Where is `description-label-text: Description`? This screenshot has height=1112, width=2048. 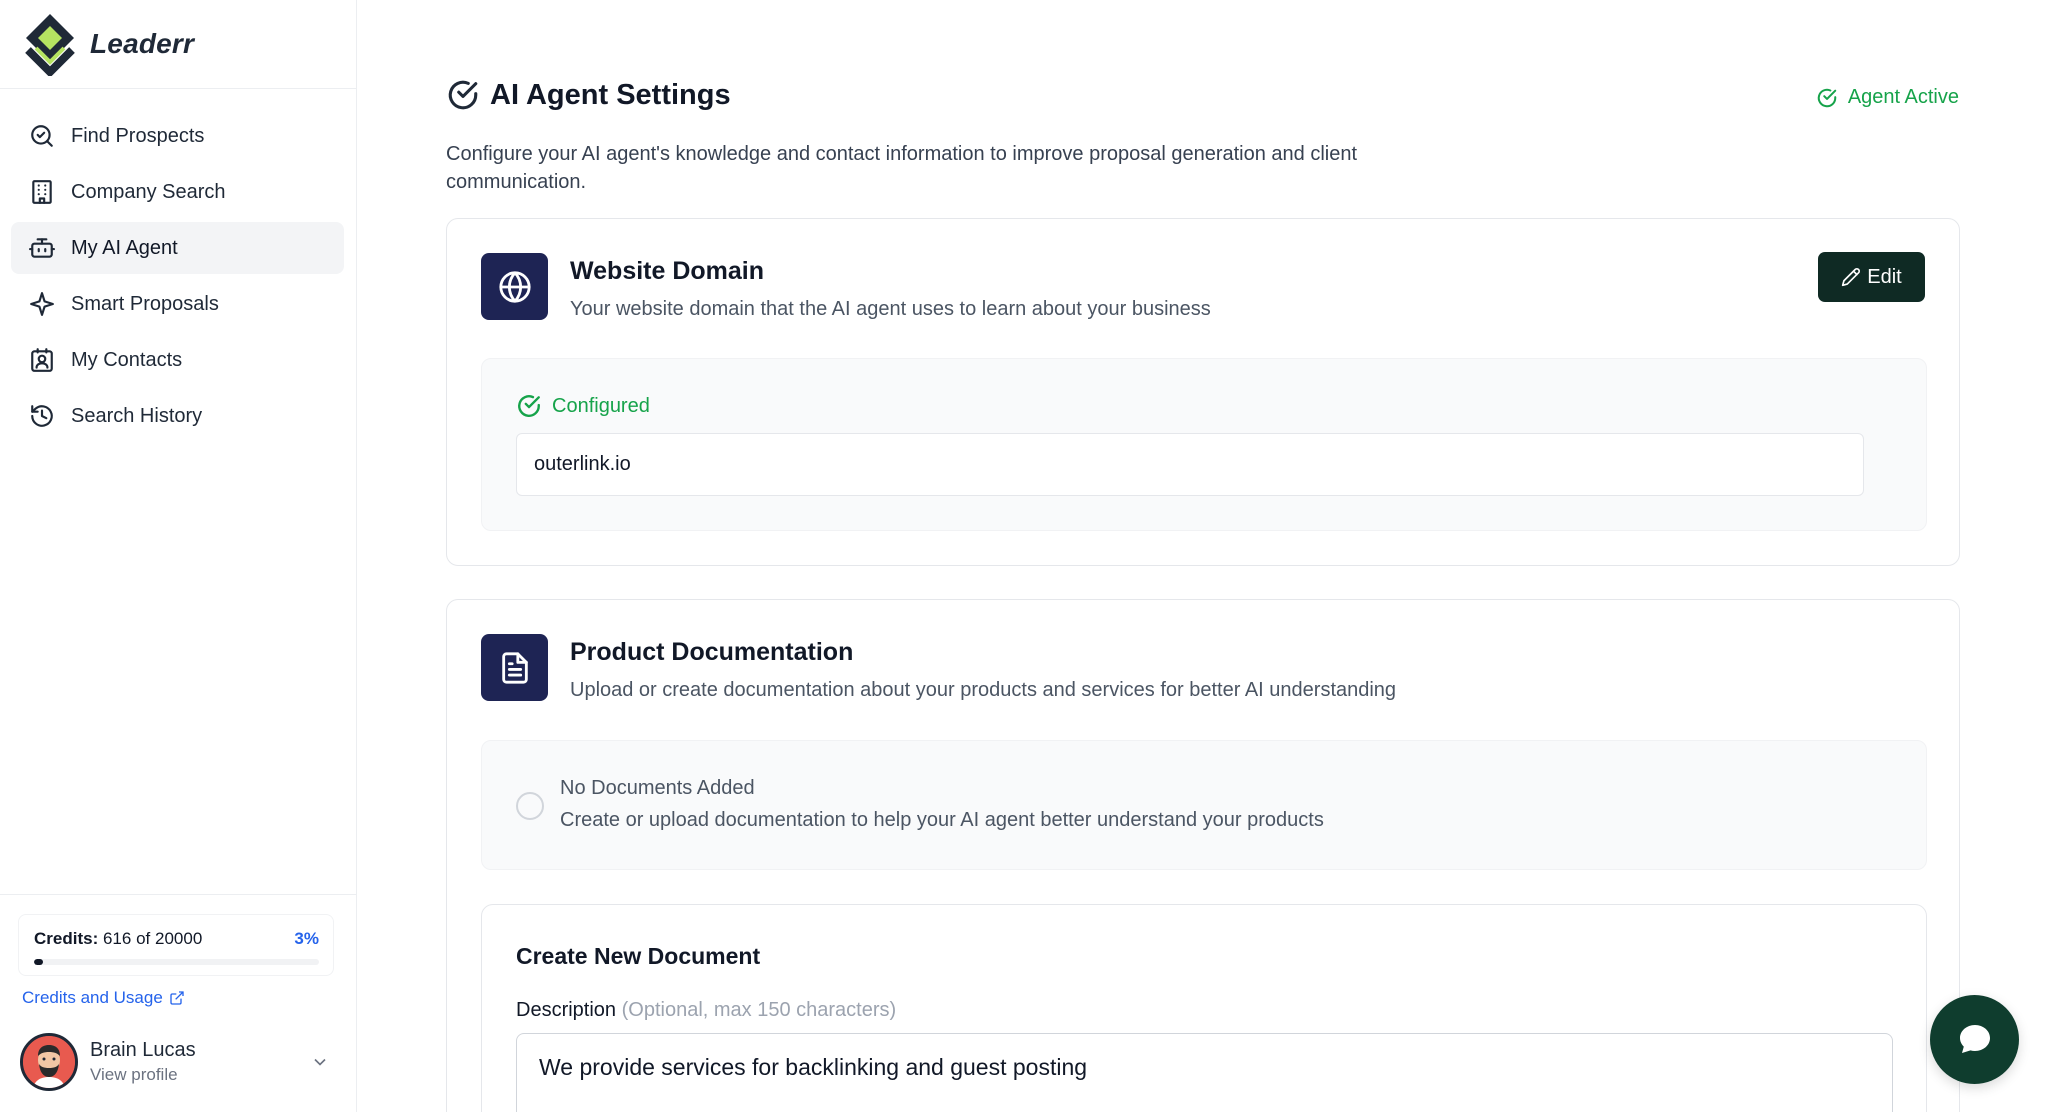 description-label-text: Description is located at coordinates (566, 1010).